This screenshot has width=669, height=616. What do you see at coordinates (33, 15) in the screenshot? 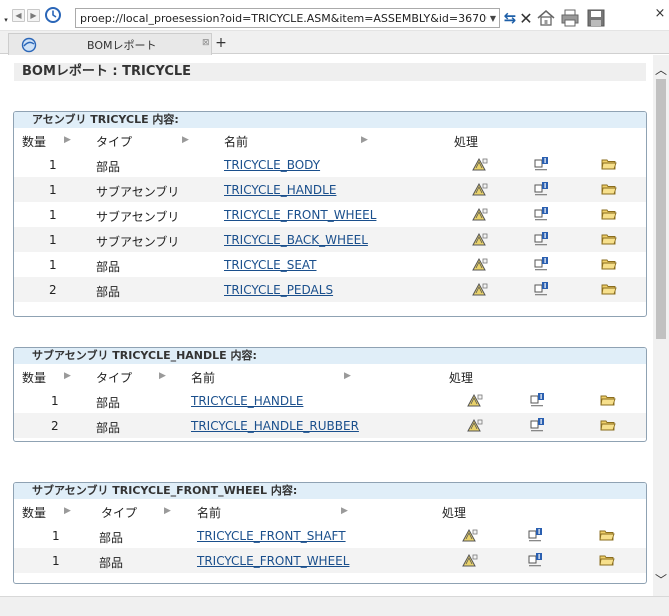
I see `forward-button: ▶` at bounding box center [33, 15].